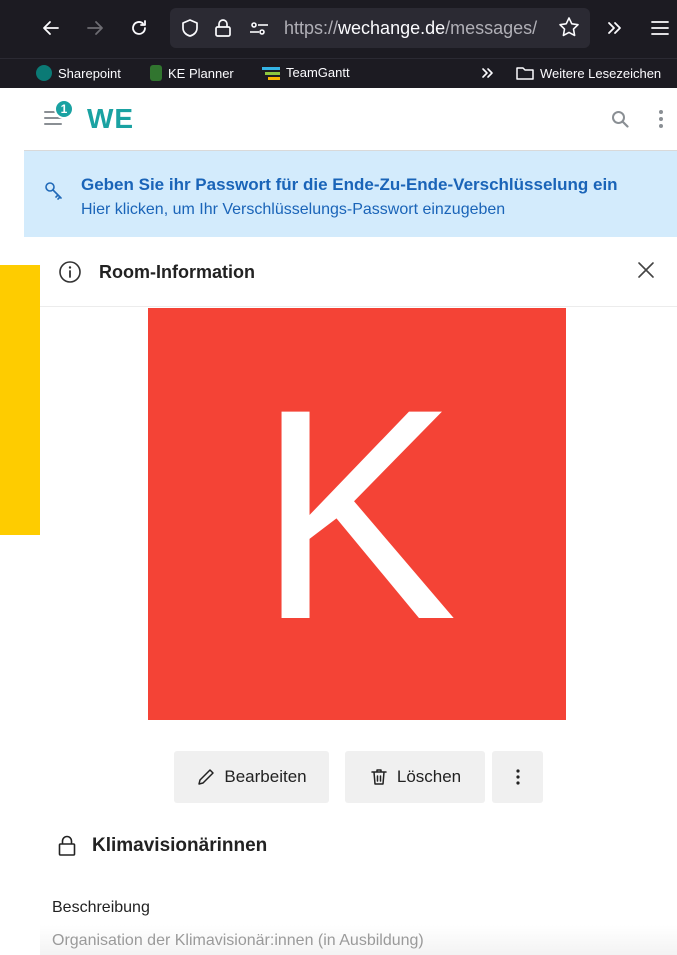 The image size is (677, 955). What do you see at coordinates (525, 73) in the screenshot?
I see `folder-icon` at bounding box center [525, 73].